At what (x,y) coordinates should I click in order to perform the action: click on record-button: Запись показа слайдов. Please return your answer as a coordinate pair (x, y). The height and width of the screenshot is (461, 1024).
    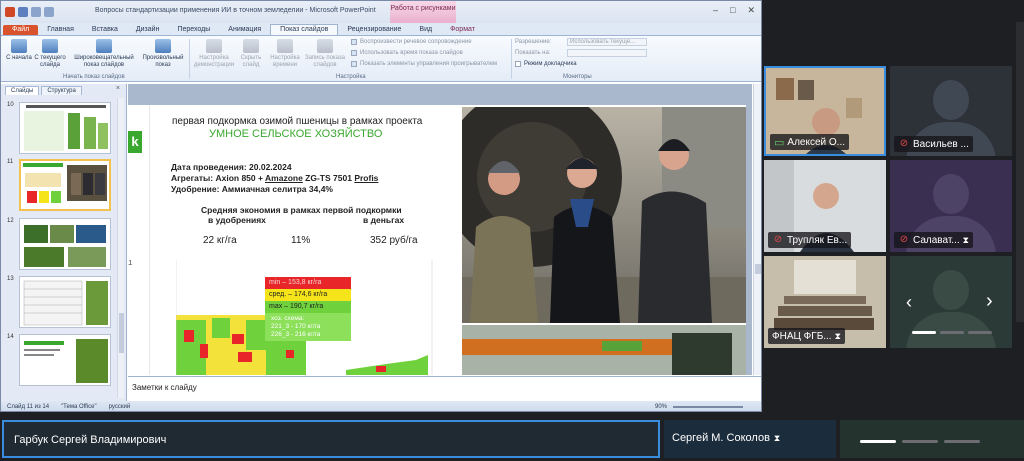
    Looking at the image, I should click on (325, 54).